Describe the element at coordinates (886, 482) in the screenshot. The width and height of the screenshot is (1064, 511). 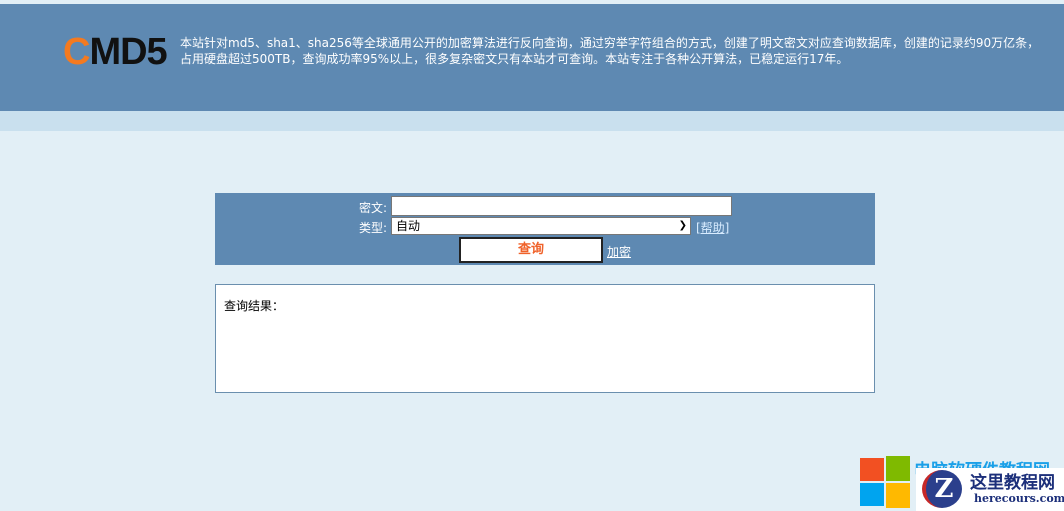
I see `windows-logo-icon` at that location.